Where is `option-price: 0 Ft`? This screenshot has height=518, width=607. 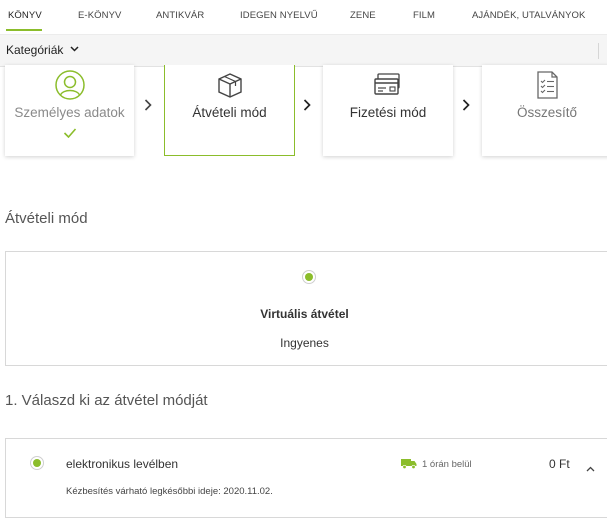 option-price: 0 Ft is located at coordinates (559, 464).